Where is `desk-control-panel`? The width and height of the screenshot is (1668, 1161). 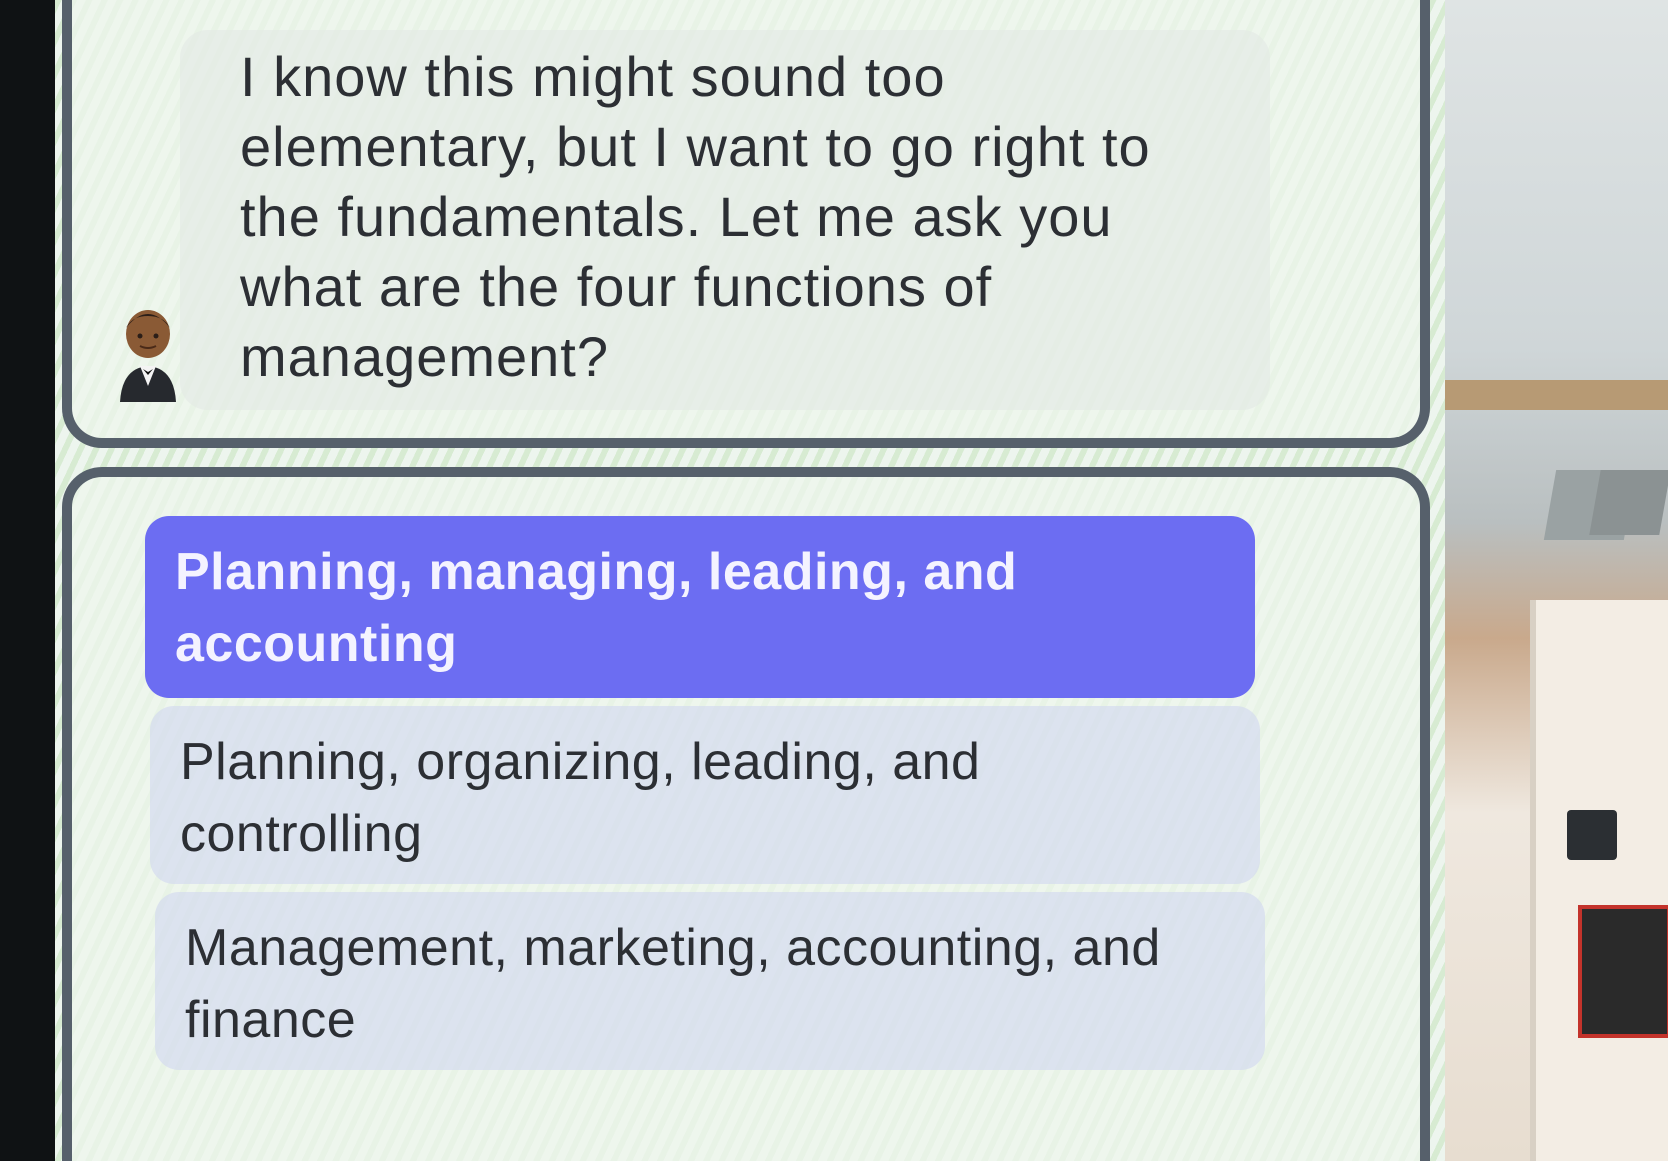 desk-control-panel is located at coordinates (1592, 835).